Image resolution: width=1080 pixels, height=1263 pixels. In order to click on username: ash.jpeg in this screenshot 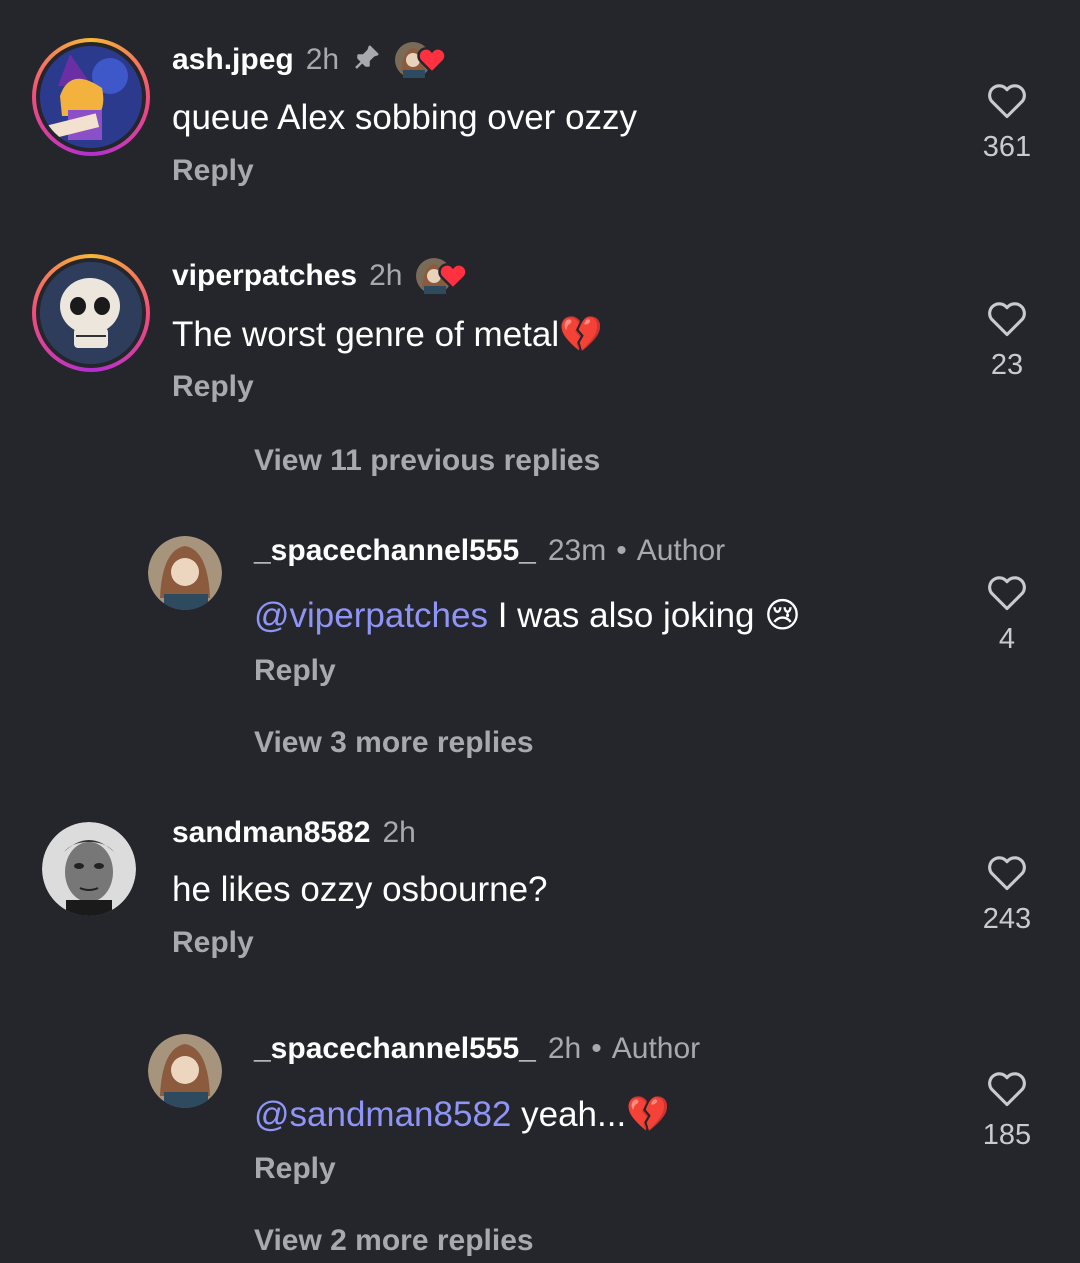, I will do `click(233, 60)`.